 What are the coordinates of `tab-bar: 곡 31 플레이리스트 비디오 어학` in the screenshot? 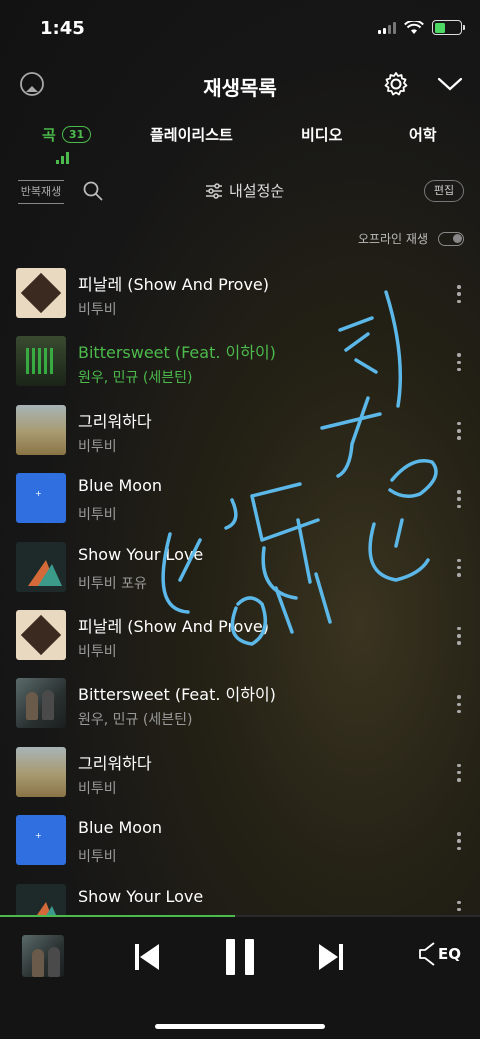 It's located at (240, 142).